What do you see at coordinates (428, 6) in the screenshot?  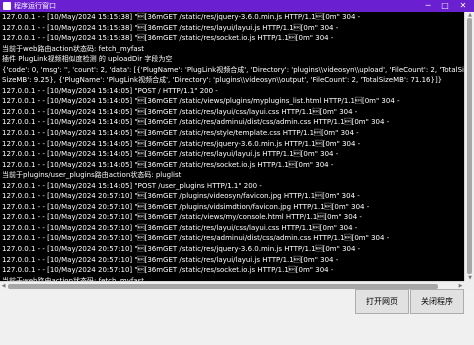 I see `minimize-icon: ─` at bounding box center [428, 6].